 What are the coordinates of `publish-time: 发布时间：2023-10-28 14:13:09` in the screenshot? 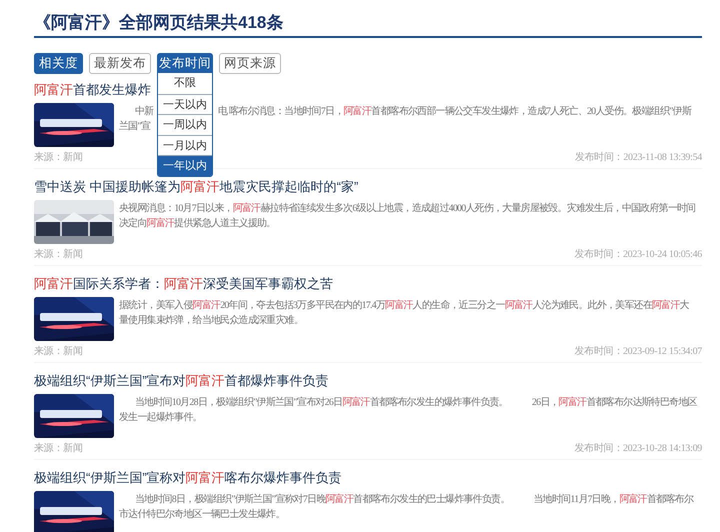 It's located at (638, 449).